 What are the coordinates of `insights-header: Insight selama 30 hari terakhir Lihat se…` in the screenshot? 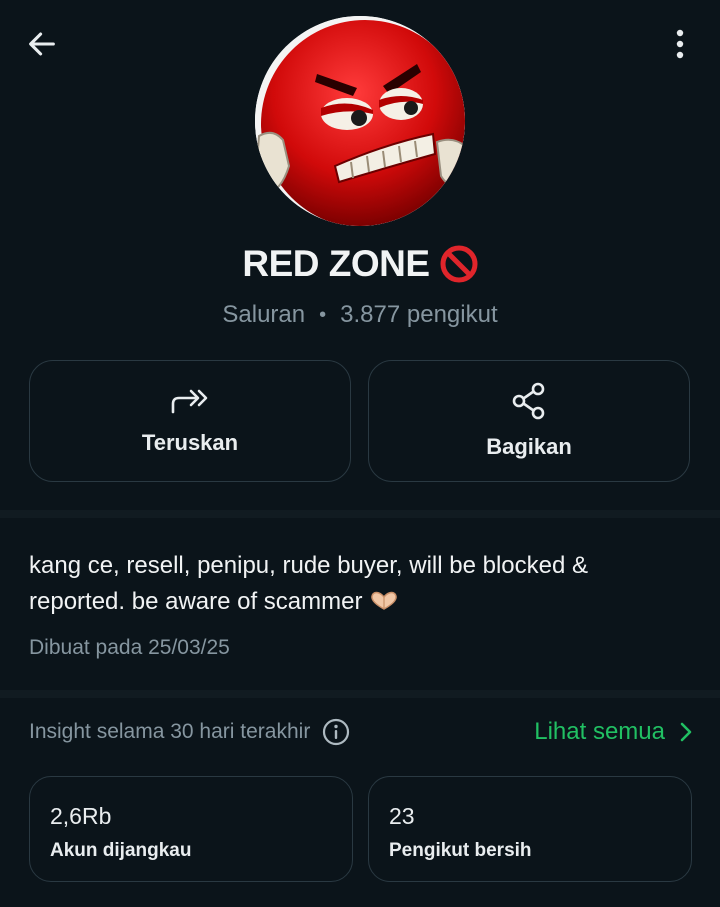 It's located at (361, 732).